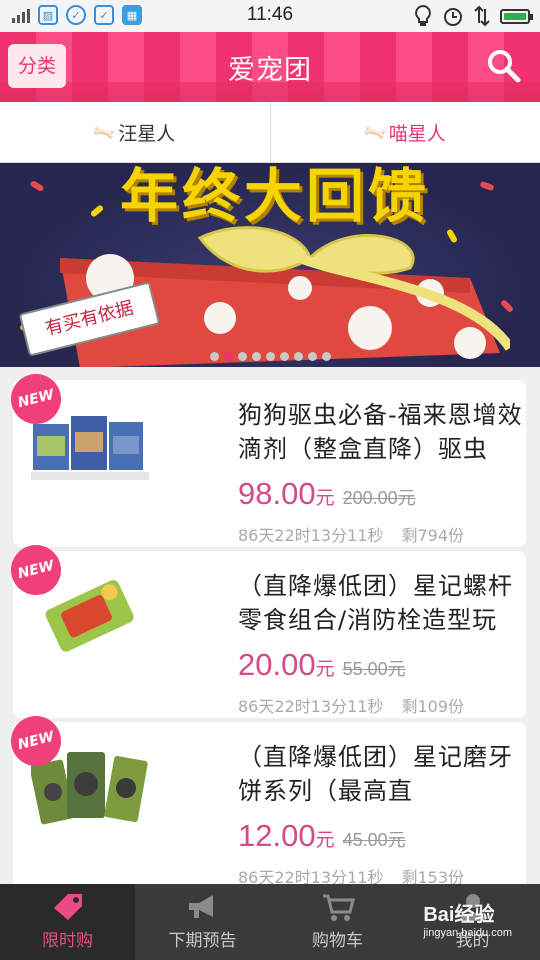 The width and height of the screenshot is (540, 960). What do you see at coordinates (459, 915) in the screenshot?
I see `watermark-brand: Bai经验` at bounding box center [459, 915].